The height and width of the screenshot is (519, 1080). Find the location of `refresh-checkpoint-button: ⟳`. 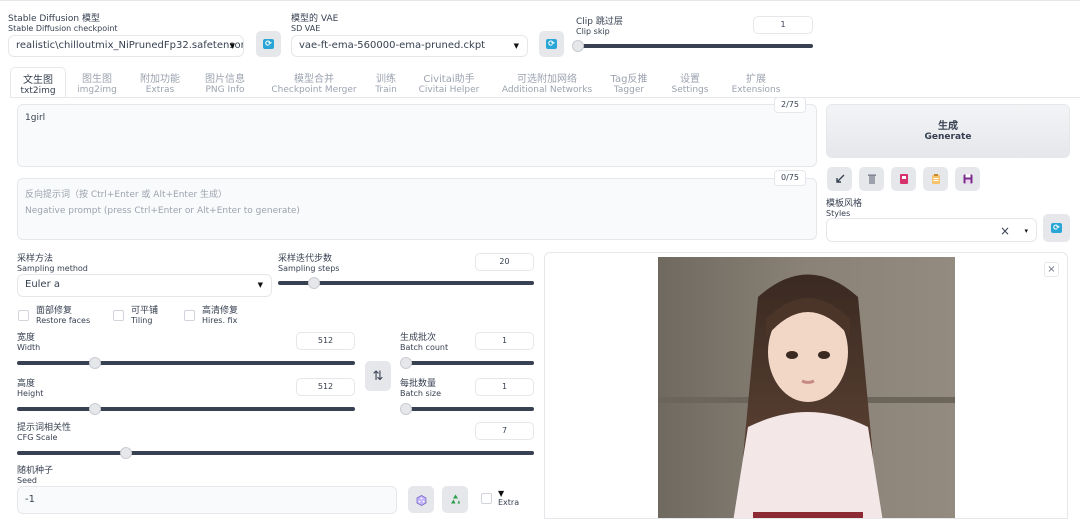

refresh-checkpoint-button: ⟳ is located at coordinates (268, 44).